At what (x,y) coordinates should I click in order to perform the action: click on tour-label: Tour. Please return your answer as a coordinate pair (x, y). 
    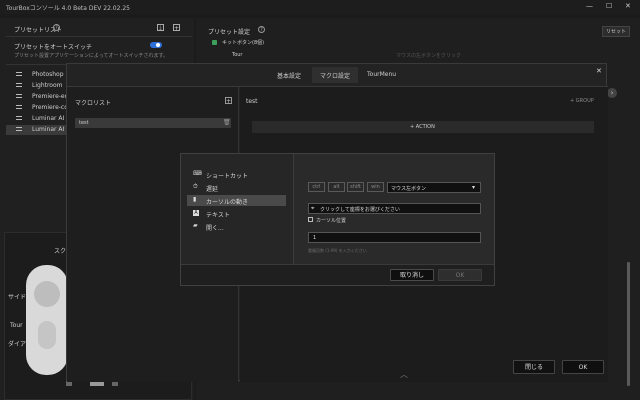
    Looking at the image, I should click on (16, 325).